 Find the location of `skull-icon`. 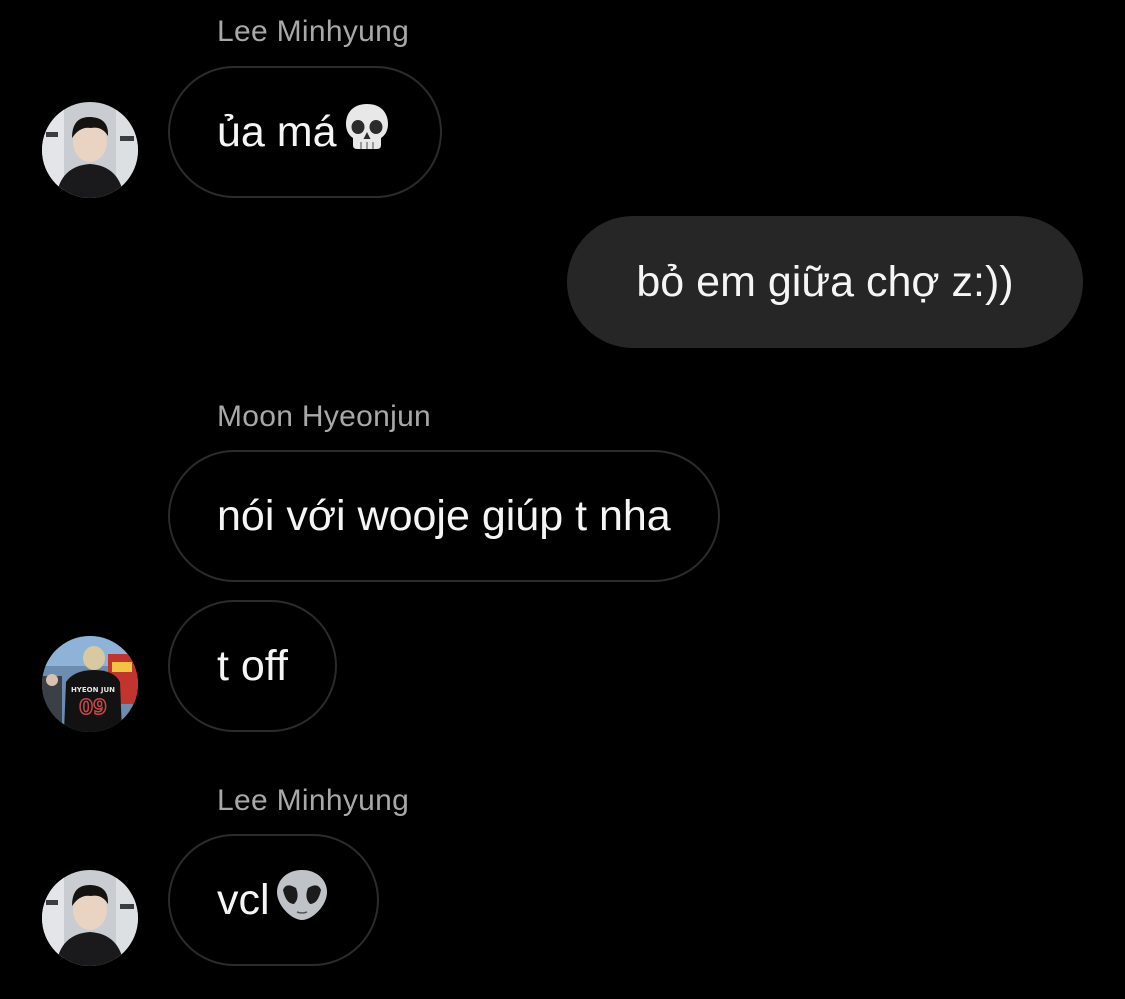

skull-icon is located at coordinates (367, 132).